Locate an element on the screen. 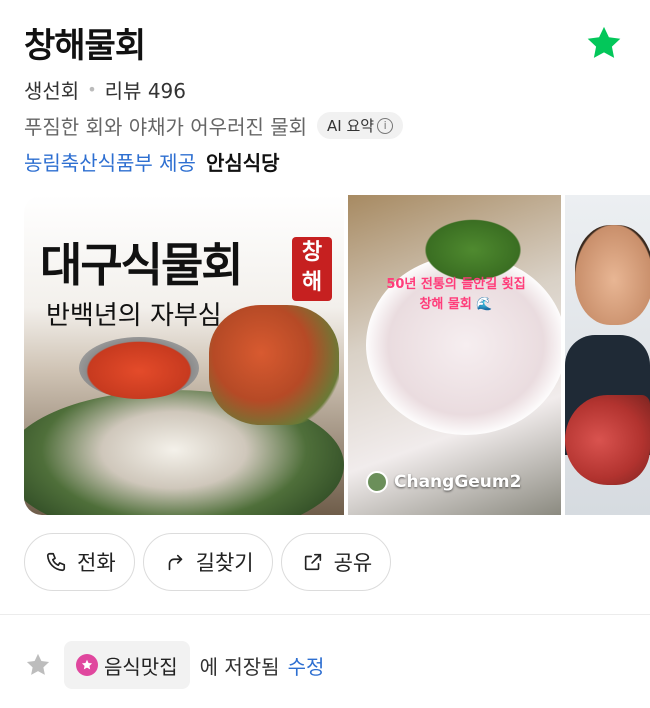 Image resolution: width=650 pixels, height=708 pixels. share-button: 공유 is located at coordinates (336, 562).